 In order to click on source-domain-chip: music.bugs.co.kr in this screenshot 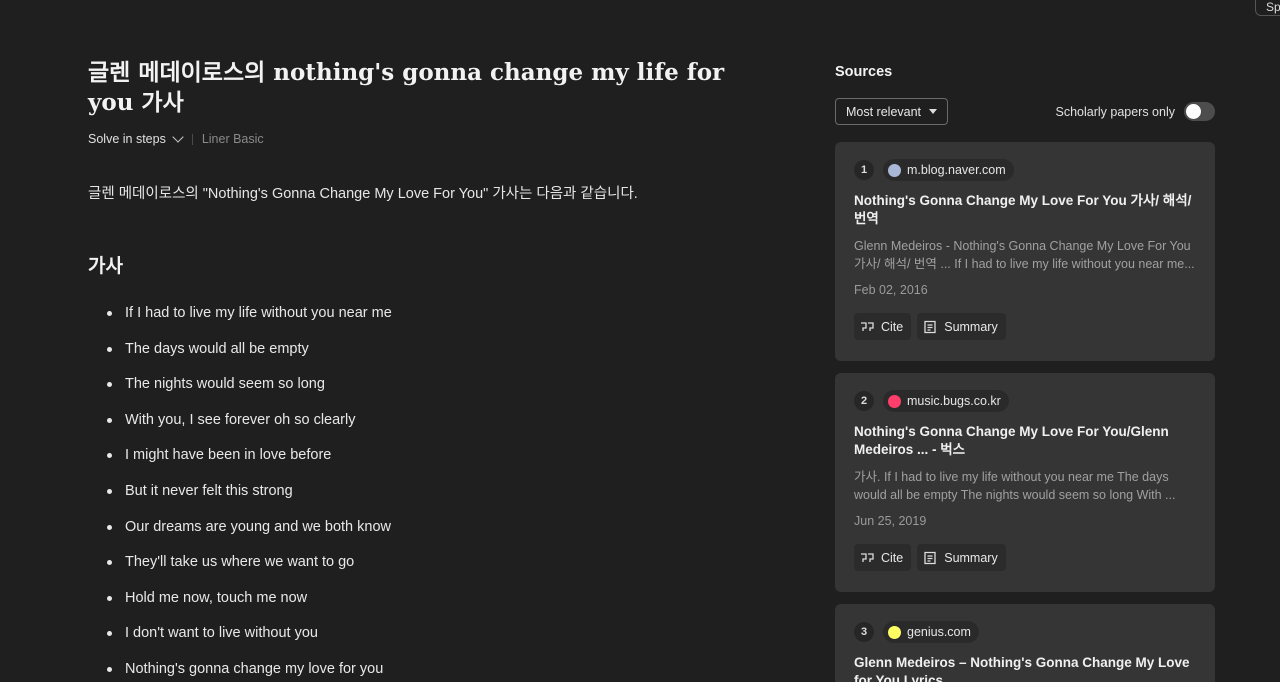, I will do `click(946, 401)`.